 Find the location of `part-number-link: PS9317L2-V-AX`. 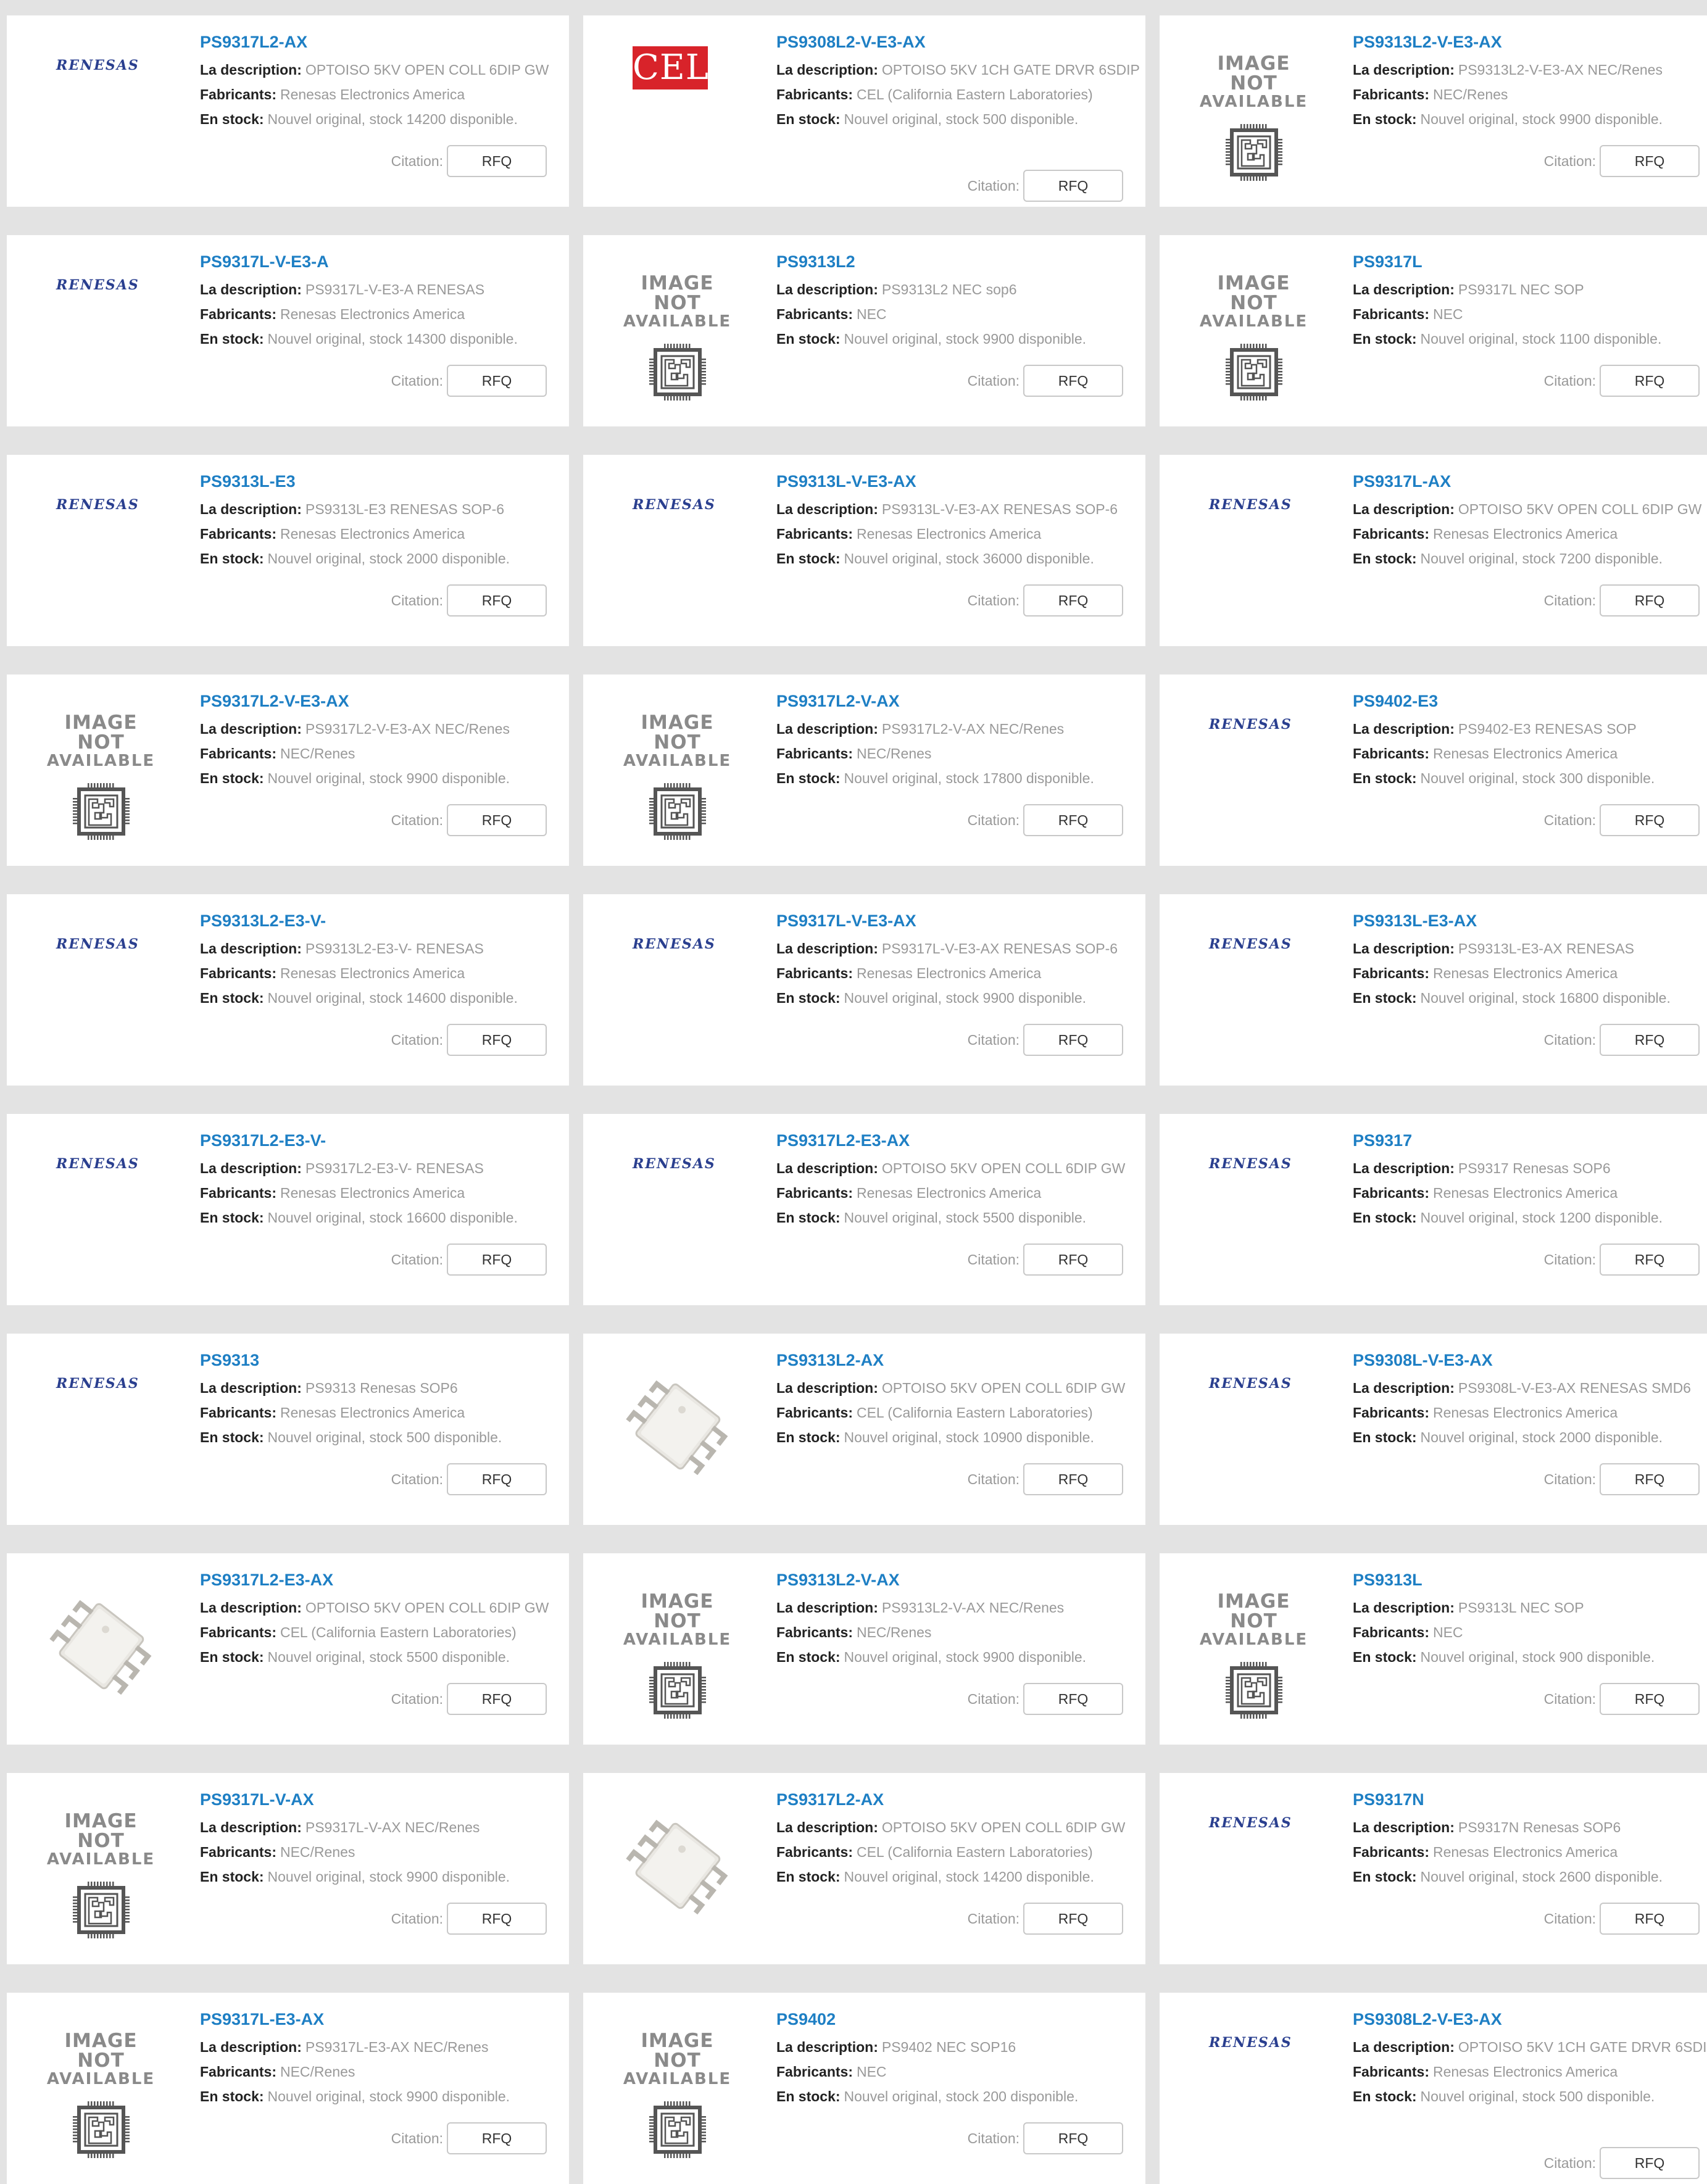

part-number-link: PS9317L2-V-AX is located at coordinates (958, 701).